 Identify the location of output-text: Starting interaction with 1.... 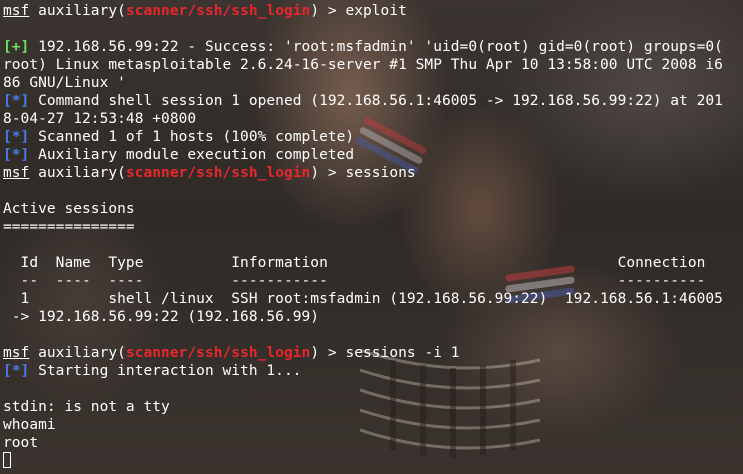
(165, 371).